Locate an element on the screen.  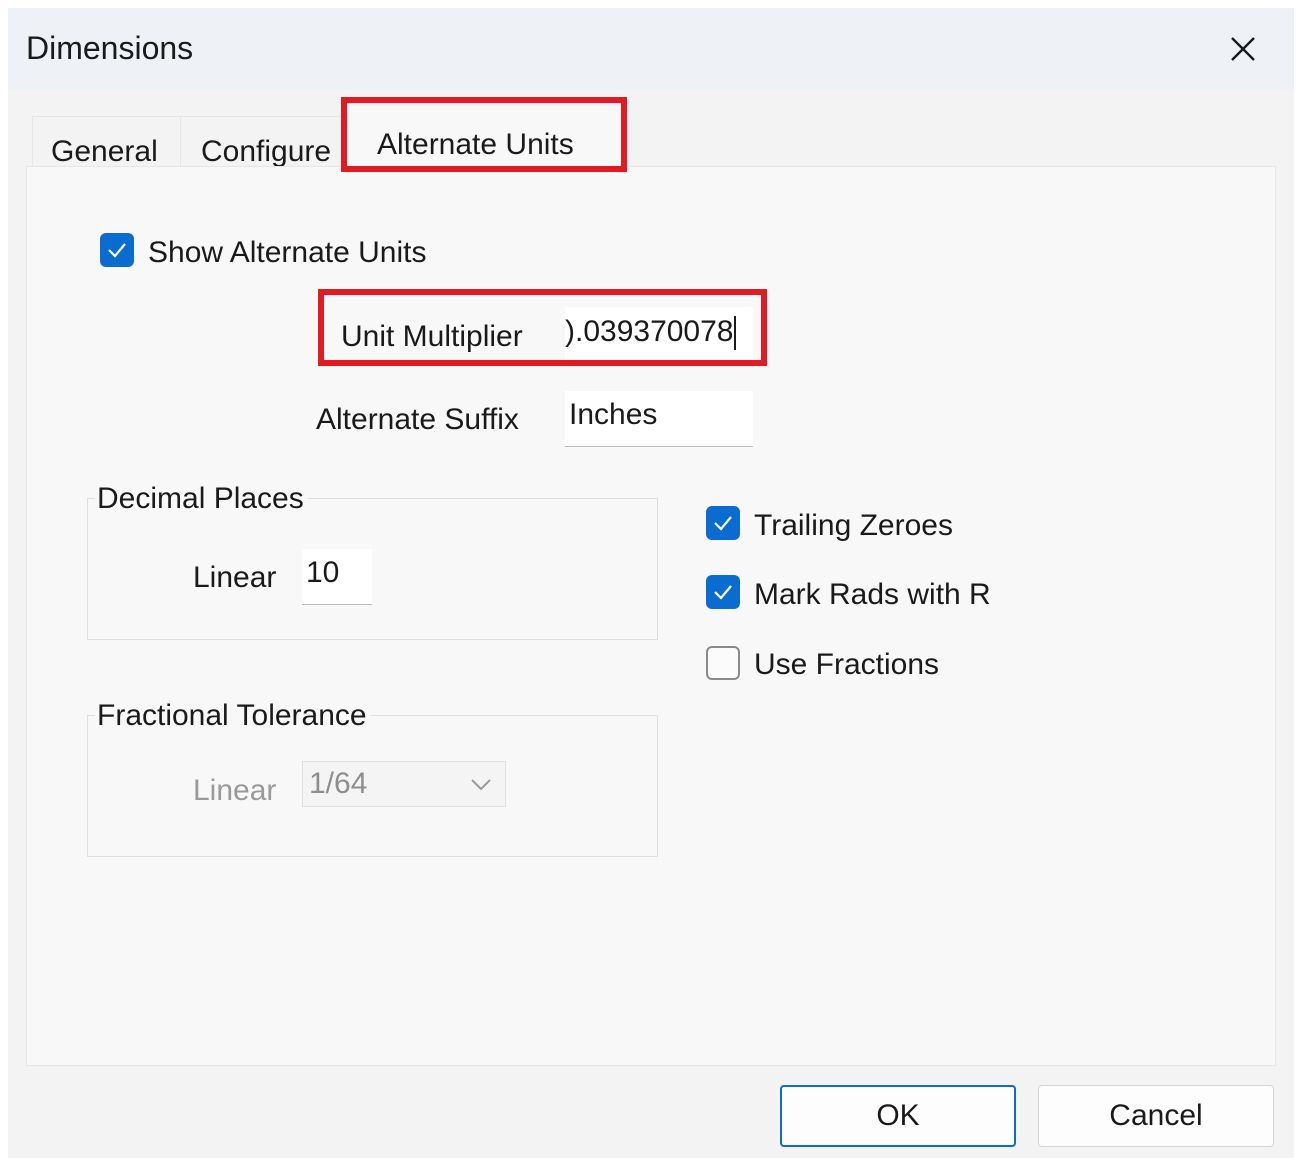
decimal-linear-input: 10 is located at coordinates (337, 577).